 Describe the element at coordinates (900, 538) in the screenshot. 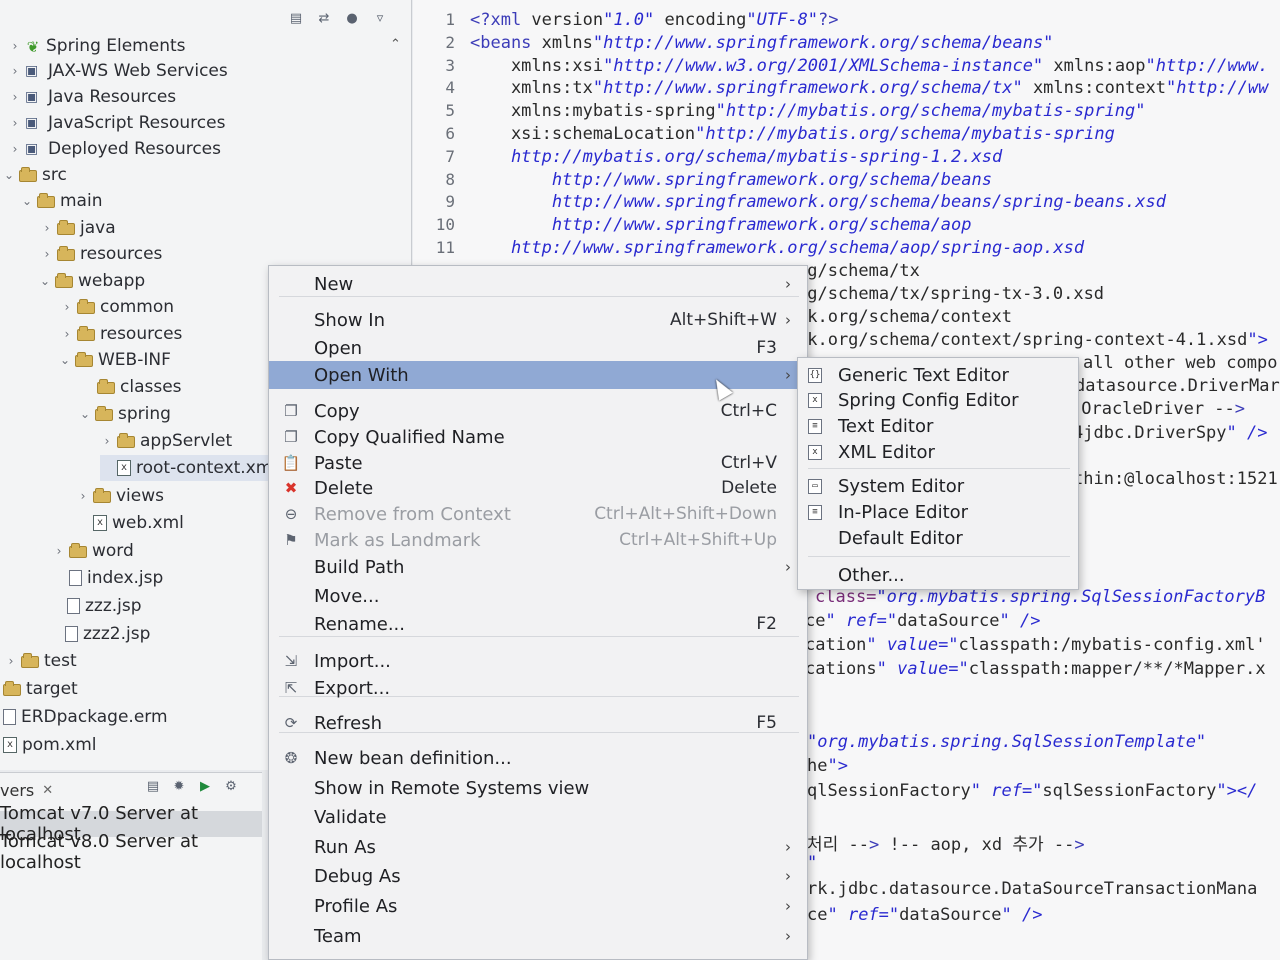

I see `submenu-item-label: Default Editor` at that location.